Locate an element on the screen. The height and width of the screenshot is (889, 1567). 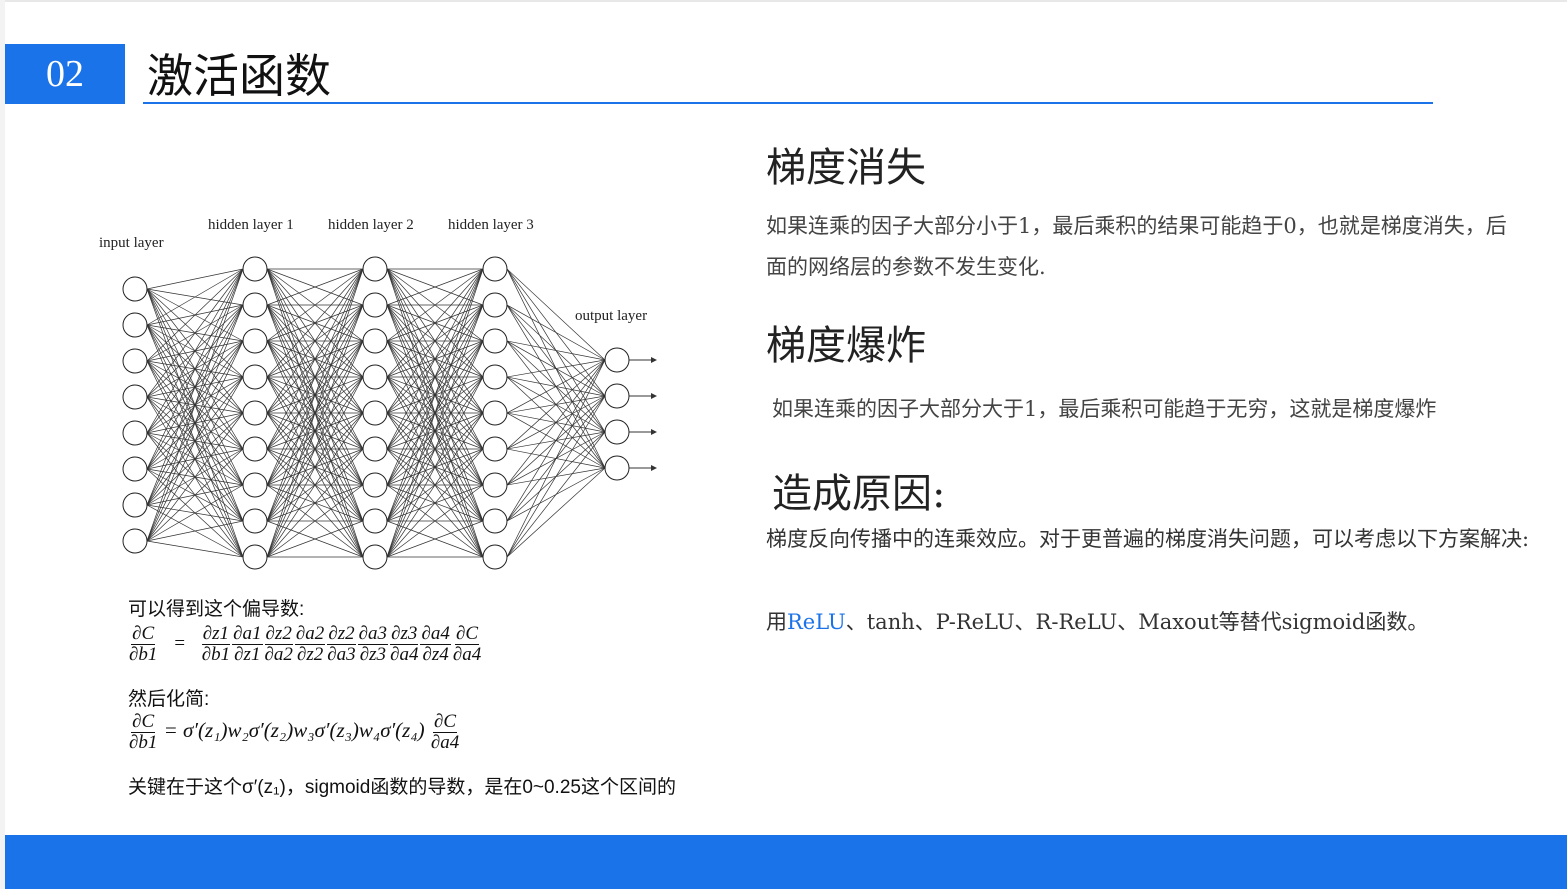
hidden-layer-2-label: hidden layer 2 is located at coordinates (371, 225).